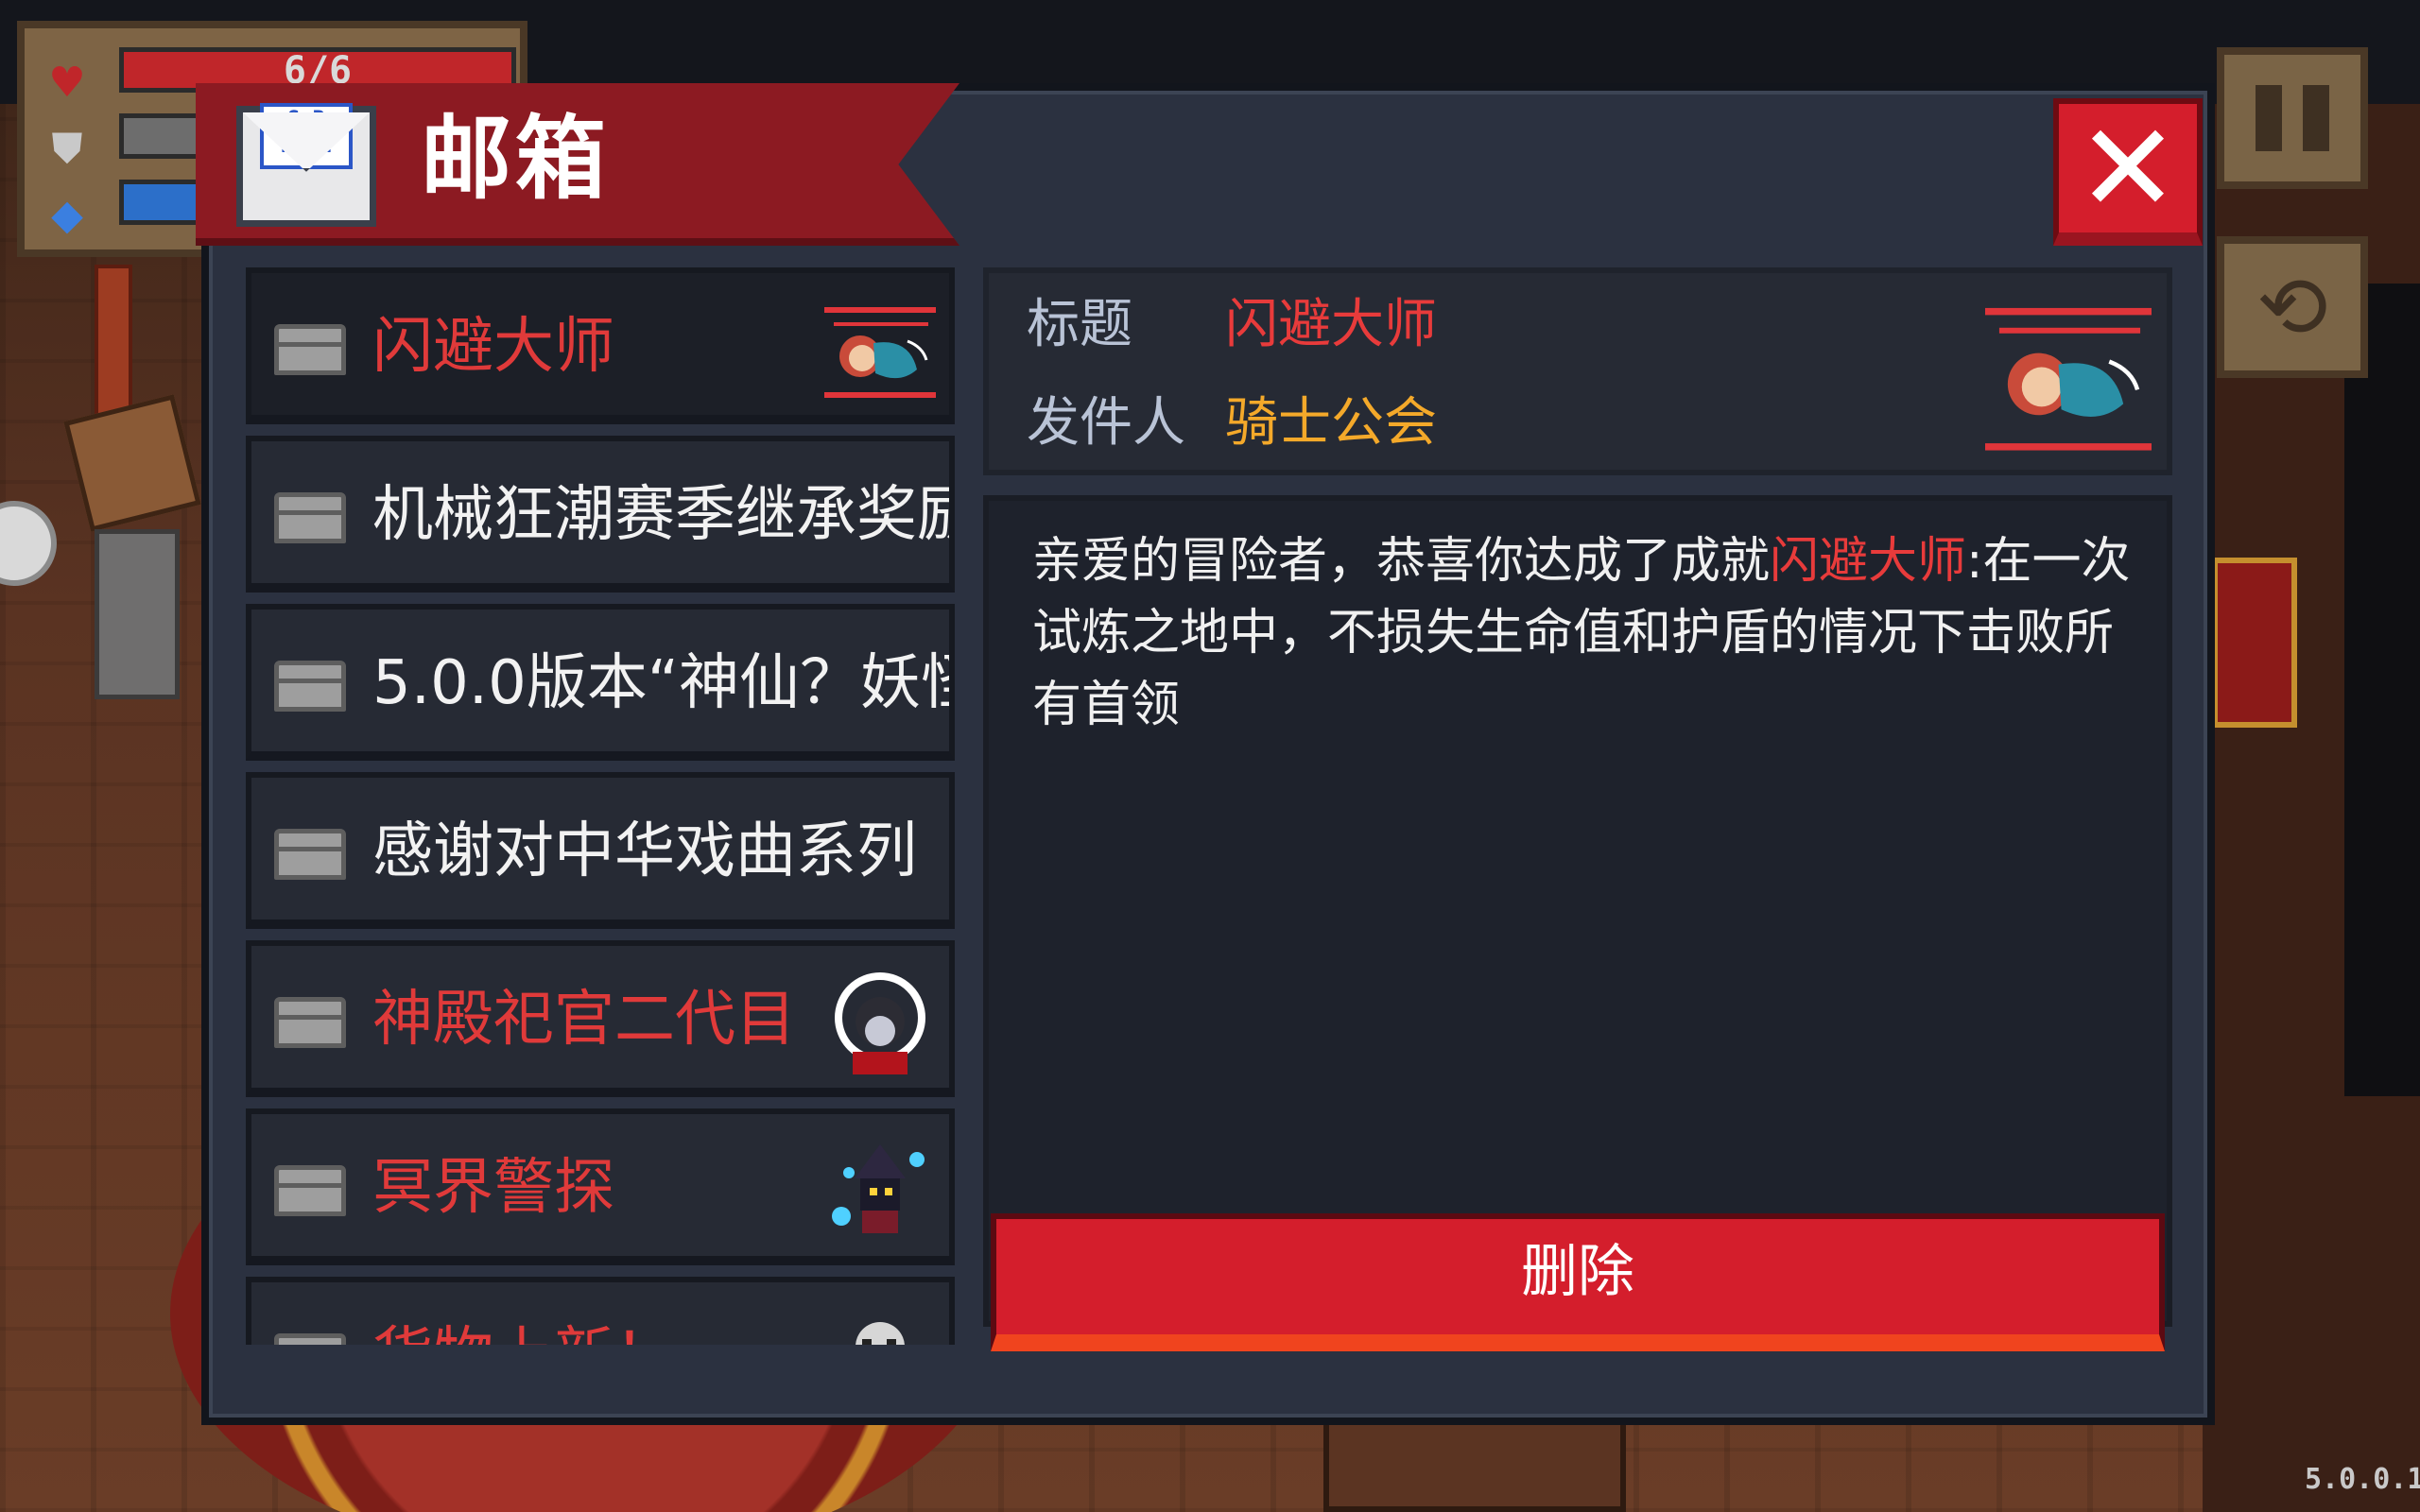  Describe the element at coordinates (2362, 1479) in the screenshot. I see `version-label: 5.0.0.1` at that location.